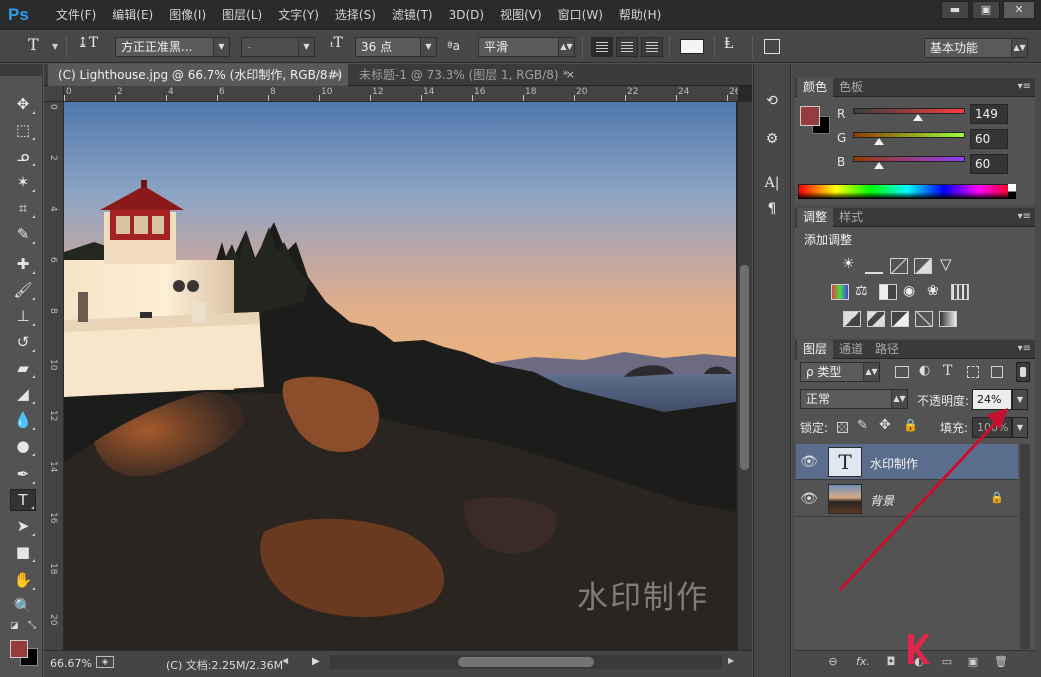 The width and height of the screenshot is (1041, 677). I want to click on tab-untitled-1: 未标题-1 @ 73.3% (图层 1, RGB/8) * ×, so click(465, 75).